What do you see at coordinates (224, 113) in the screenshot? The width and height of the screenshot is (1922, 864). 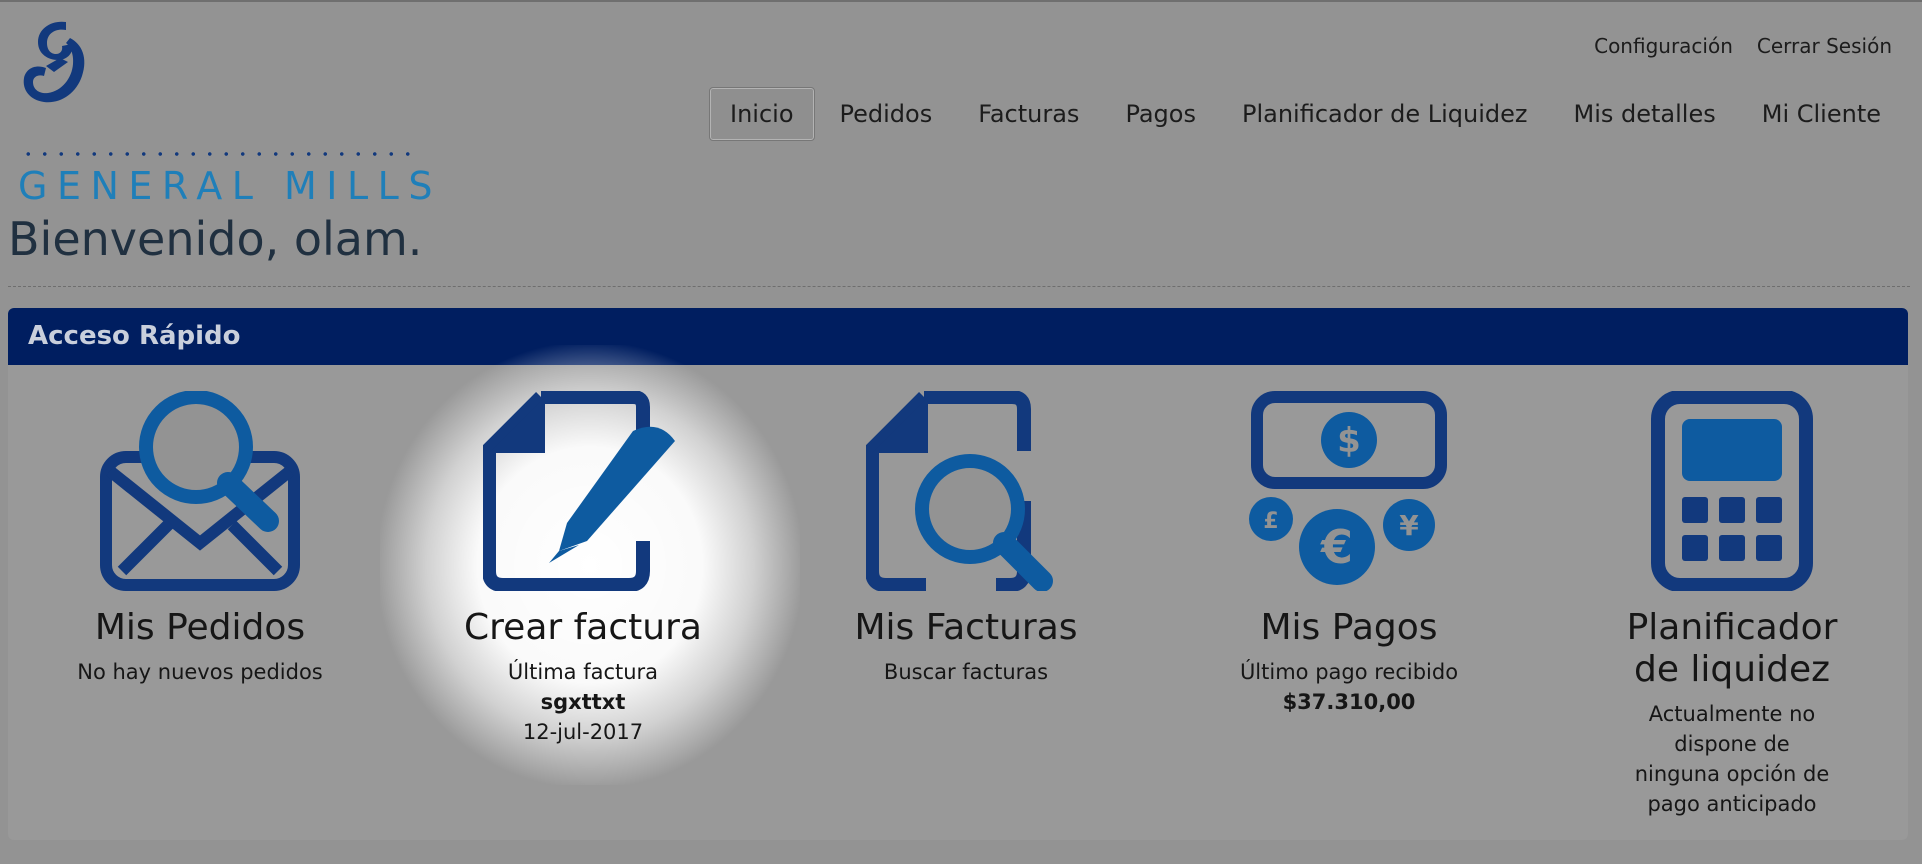 I see `general-mills-logo: GENERAL MILLS` at bounding box center [224, 113].